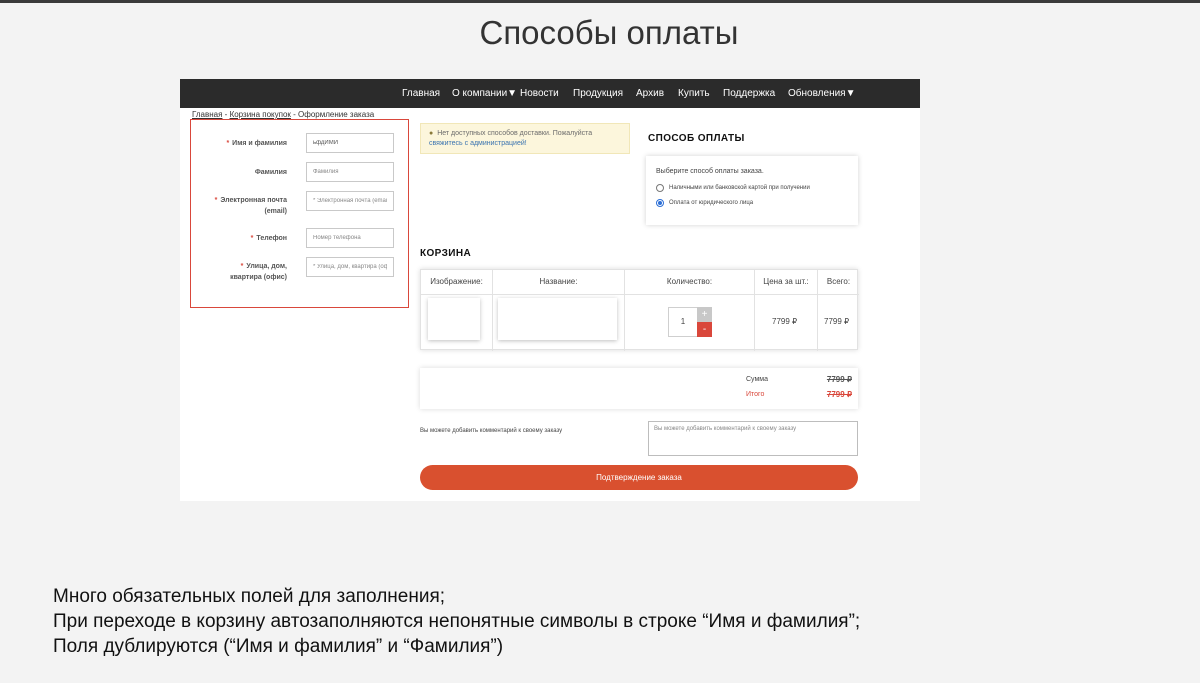  Describe the element at coordinates (350, 201) in the screenshot. I see `email-input` at that location.